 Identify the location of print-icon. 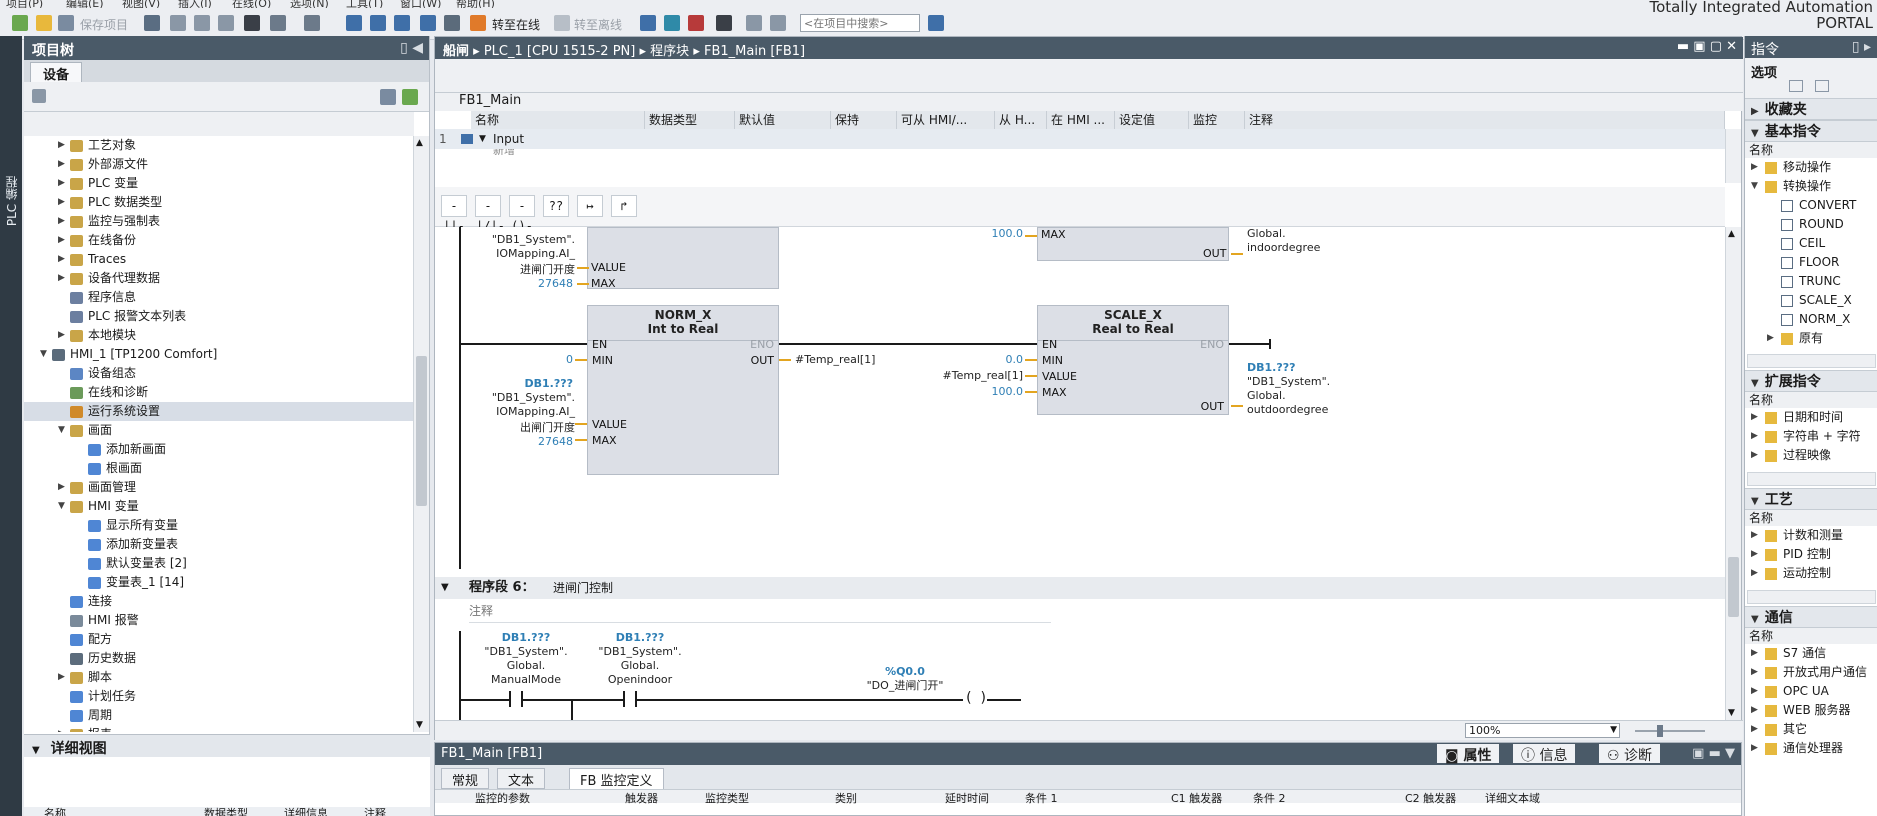
(152, 23).